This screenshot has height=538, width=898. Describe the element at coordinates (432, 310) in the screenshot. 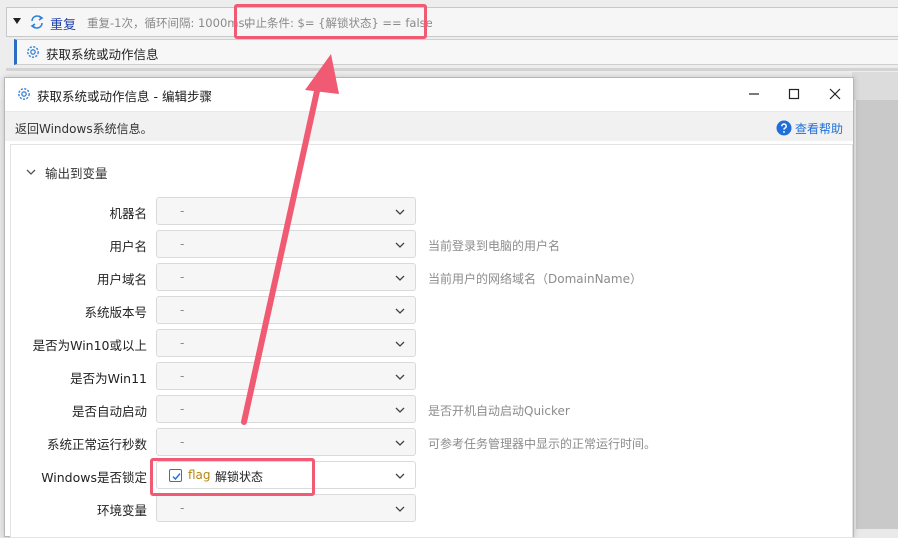

I see `field-row-os-version: 系统版本号 -` at that location.